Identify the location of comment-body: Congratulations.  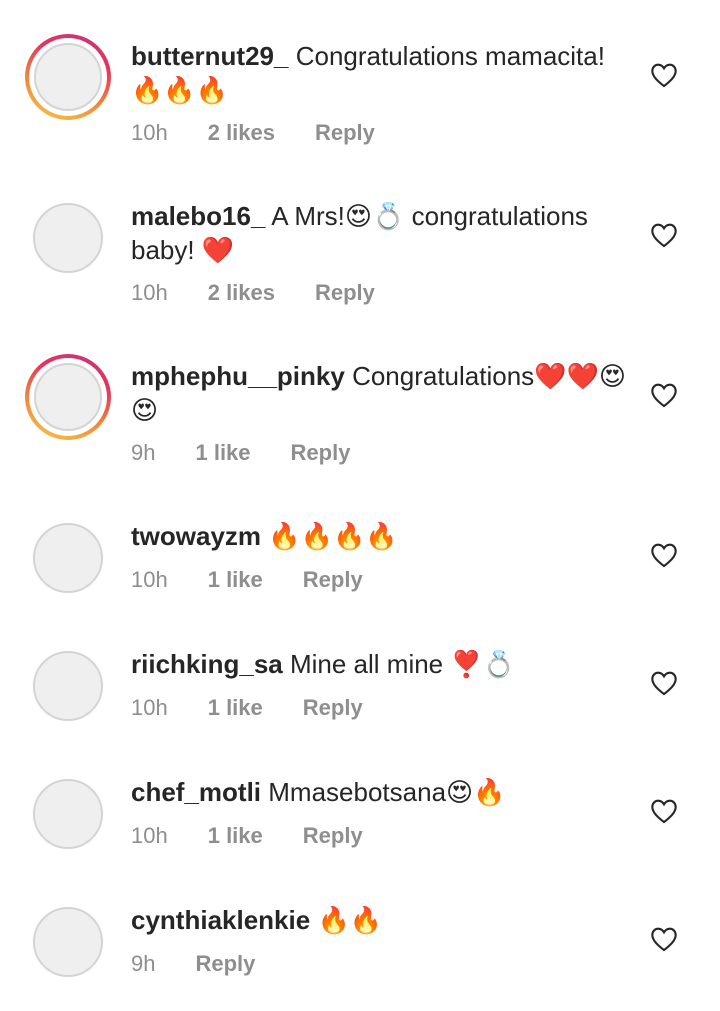
(443, 376).